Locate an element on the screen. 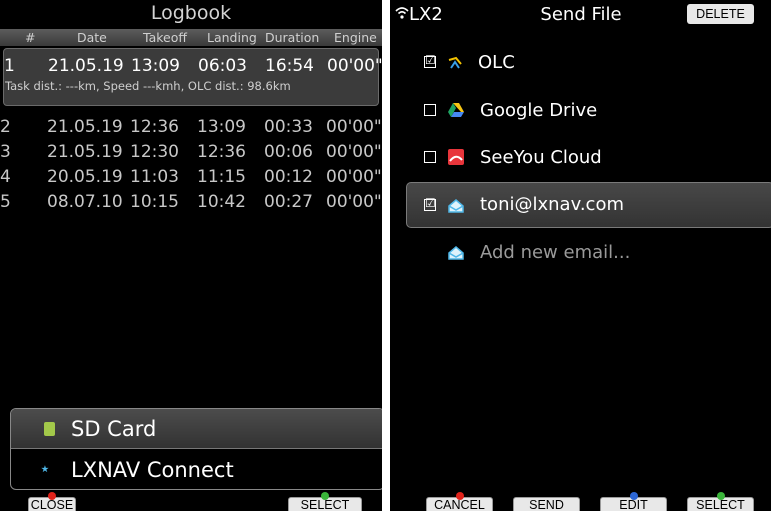 Image resolution: width=771 pixels, height=511 pixels. delete-button: DELETE is located at coordinates (720, 14).